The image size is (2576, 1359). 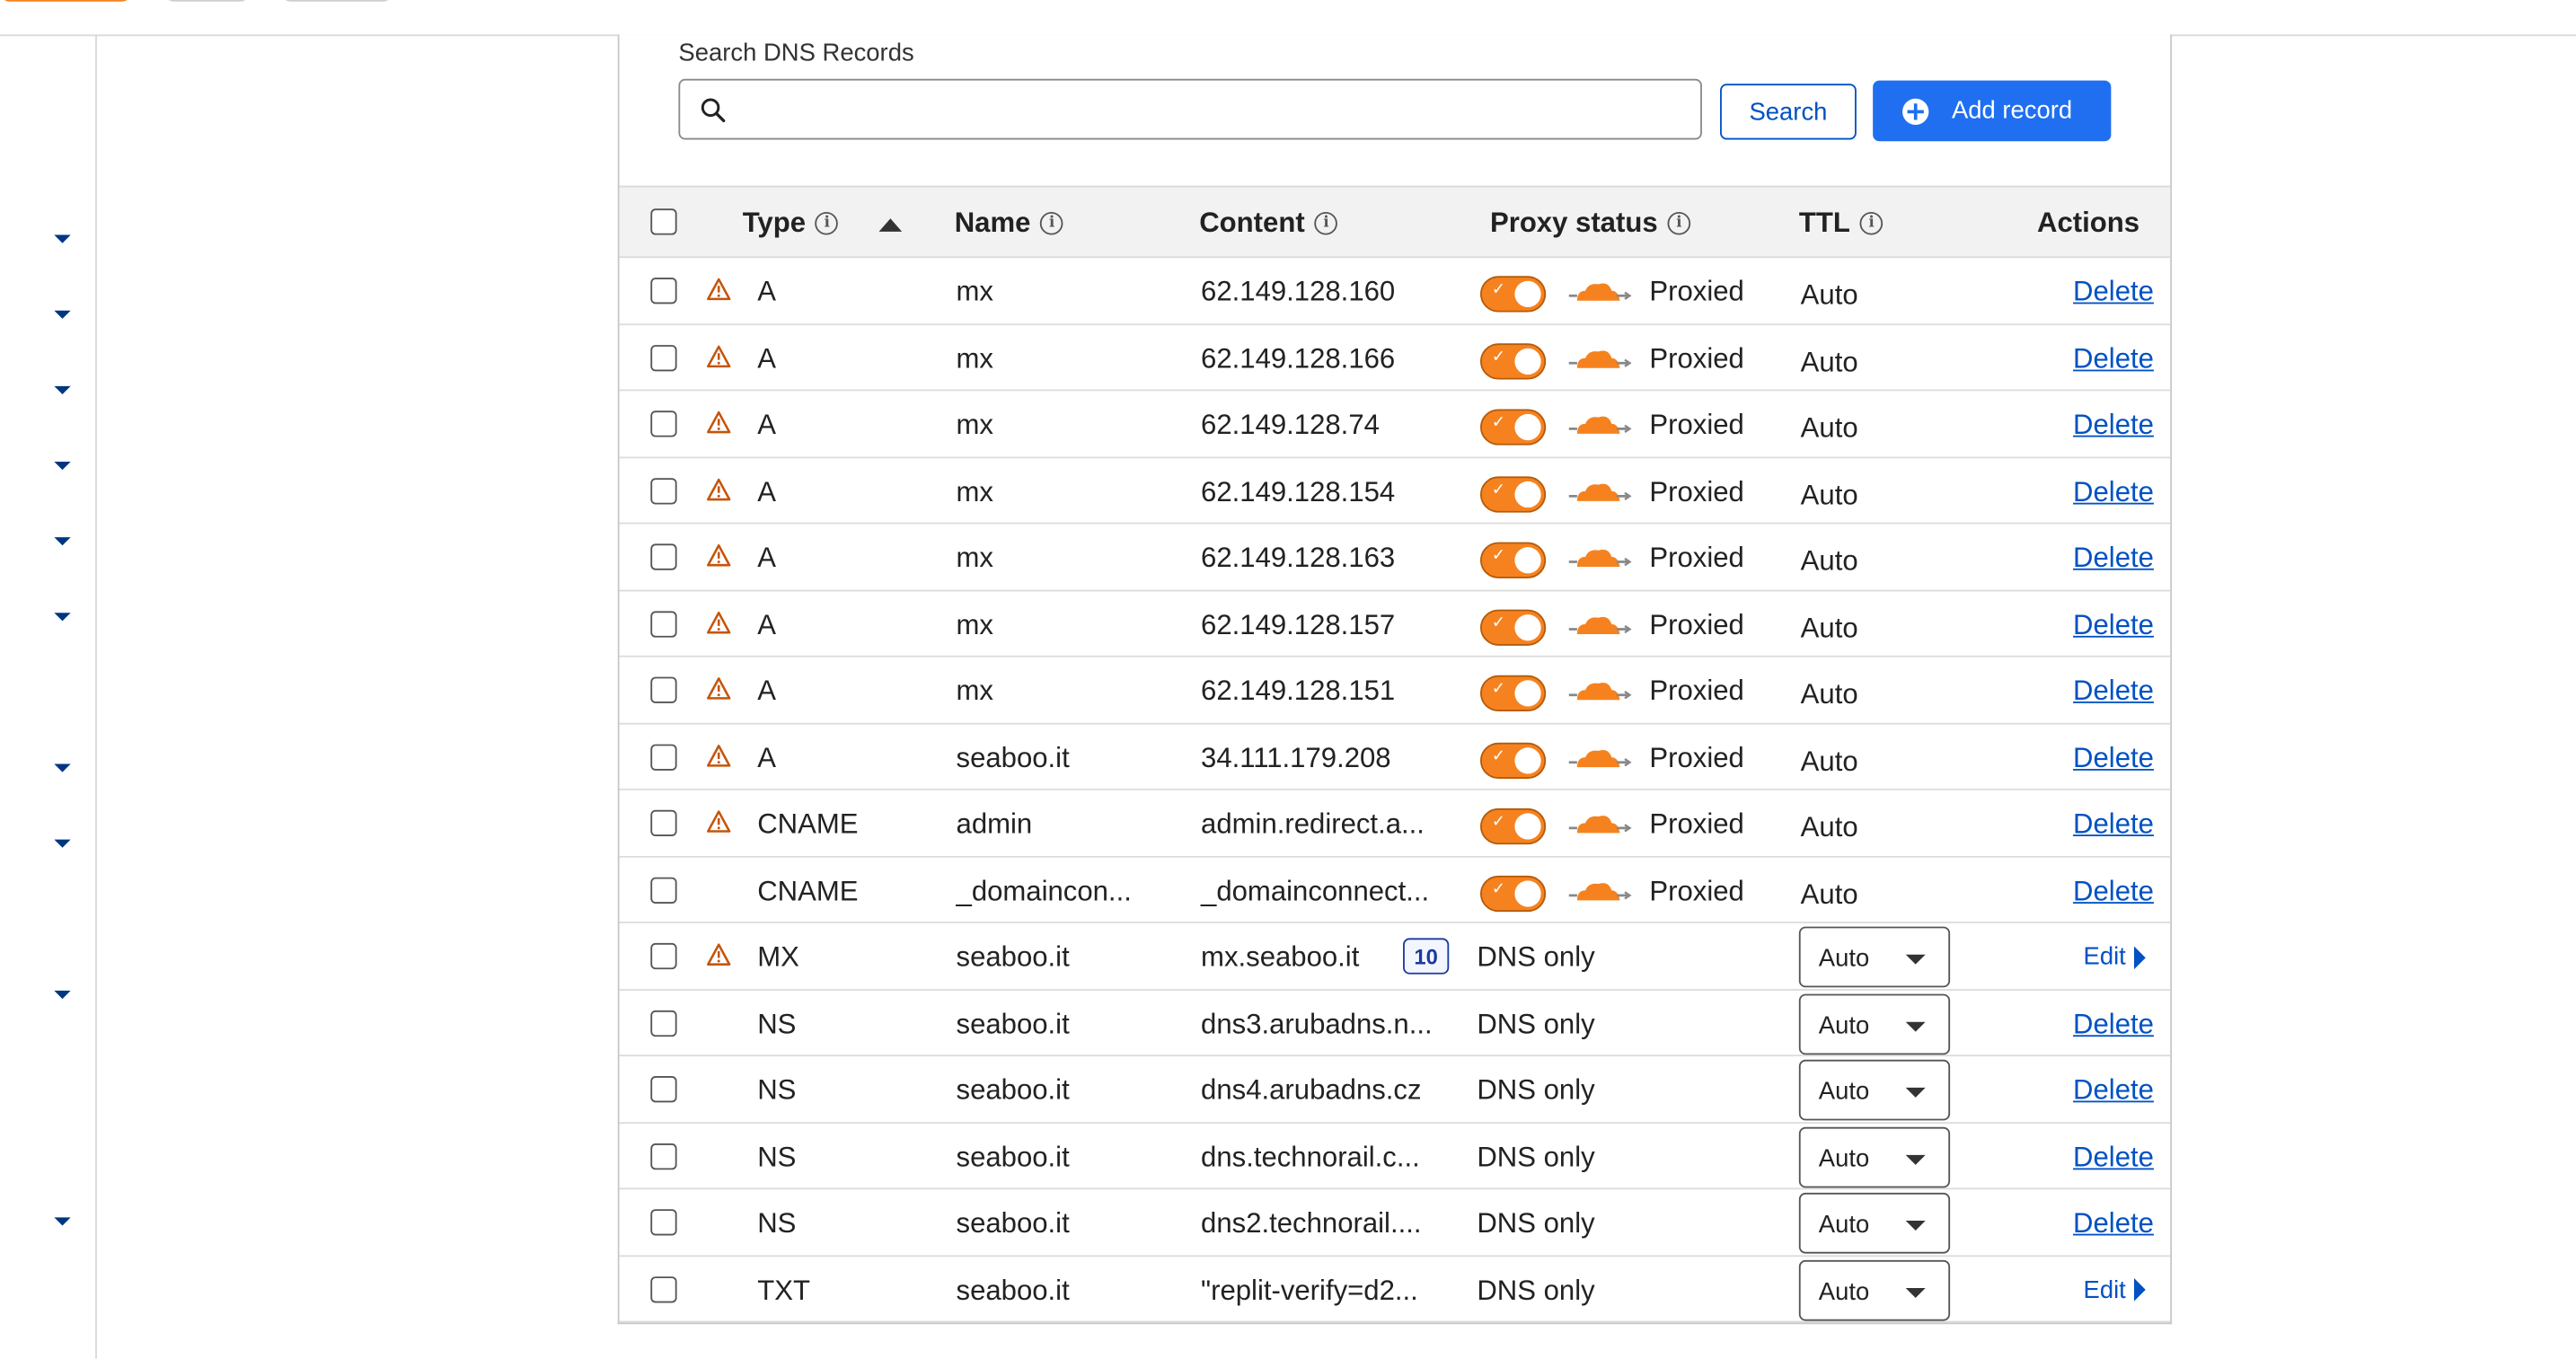 I want to click on select-all-checkbox, so click(x=663, y=222).